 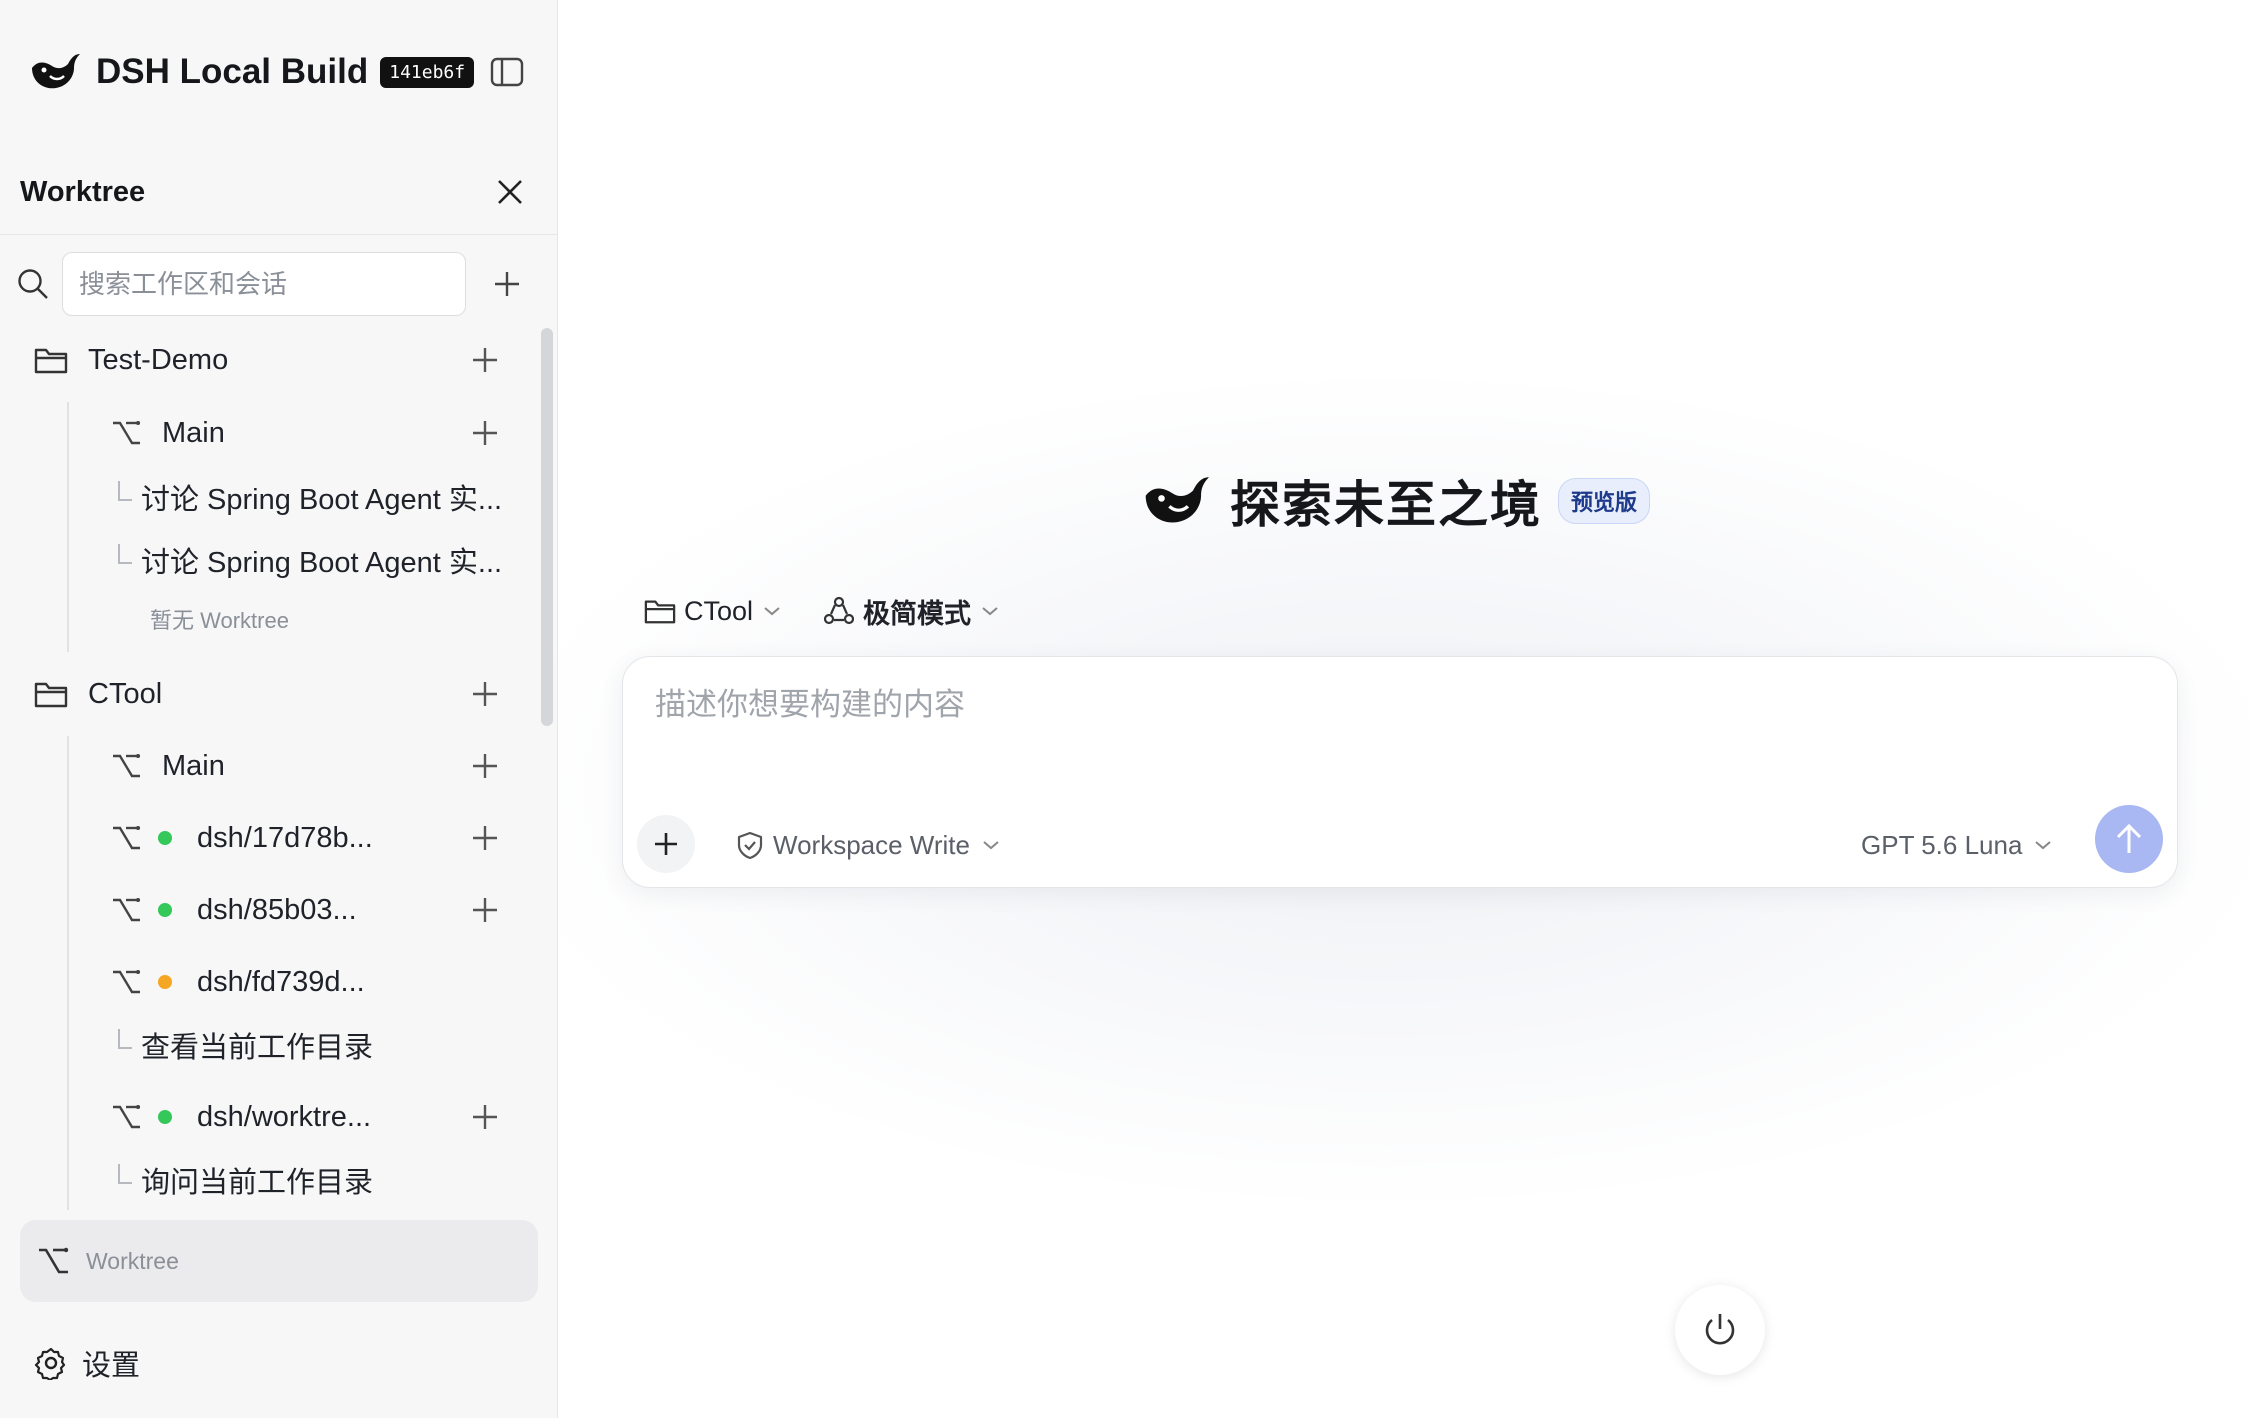 What do you see at coordinates (507, 72) in the screenshot?
I see `sidebar-toggle-icon` at bounding box center [507, 72].